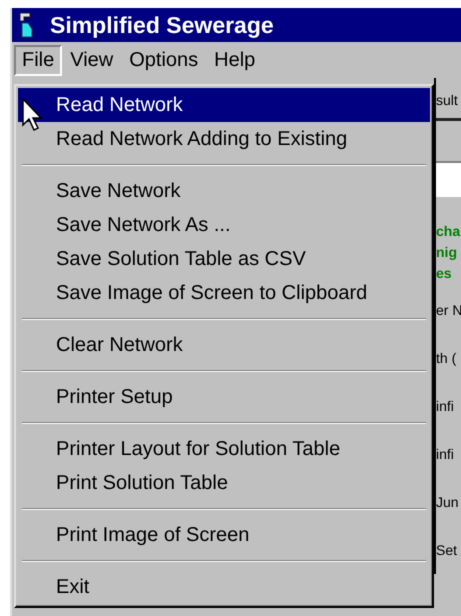 Image resolution: width=461 pixels, height=616 pixels. I want to click on menu-item: Save Network, so click(224, 191).